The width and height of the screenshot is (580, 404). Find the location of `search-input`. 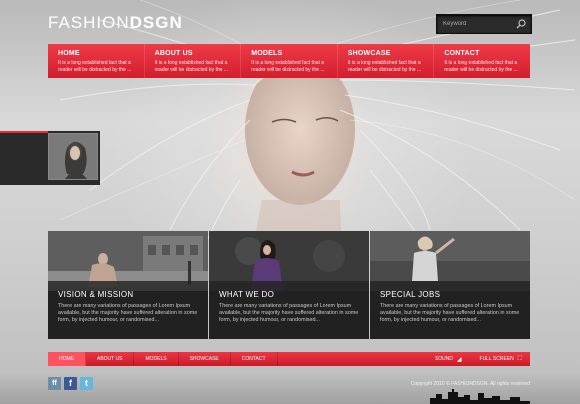

search-input is located at coordinates (477, 24).